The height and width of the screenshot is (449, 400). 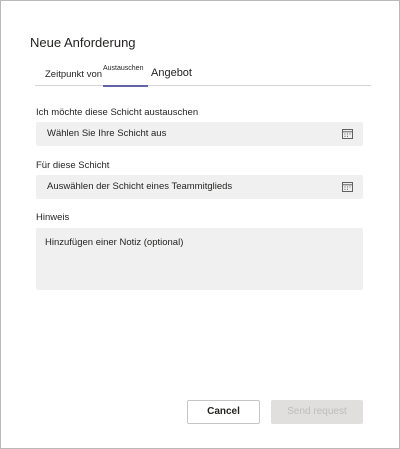 I want to click on cancel-button: Cancel, so click(x=223, y=412).